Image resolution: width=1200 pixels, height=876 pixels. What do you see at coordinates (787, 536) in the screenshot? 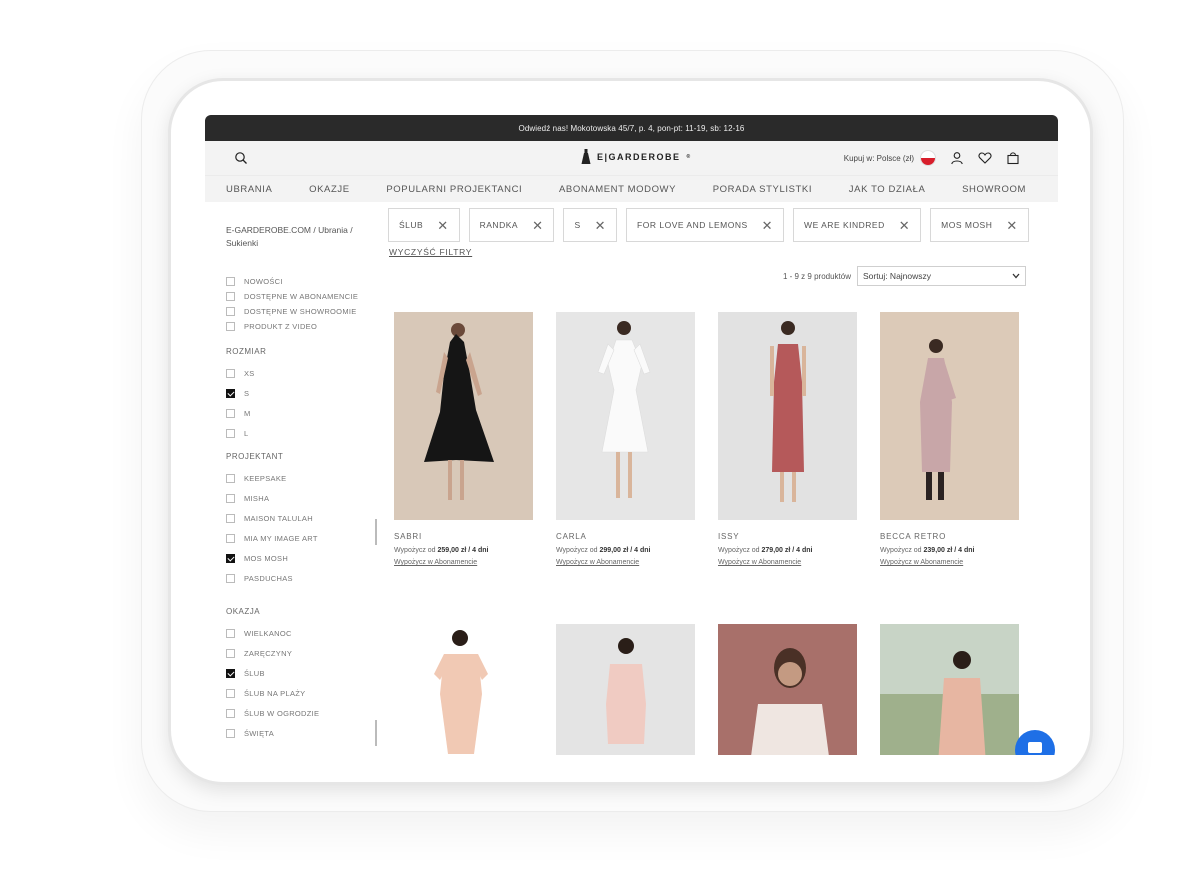
I see `product-name: ISSY` at bounding box center [787, 536].